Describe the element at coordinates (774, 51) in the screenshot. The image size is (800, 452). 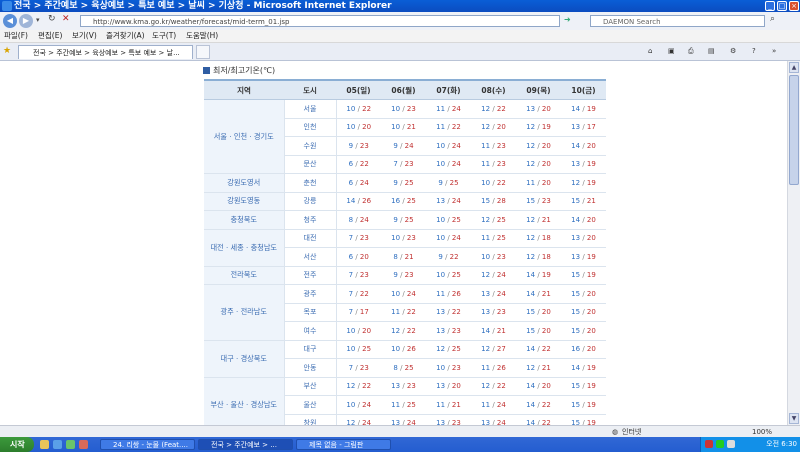
I see `more-icon: »` at that location.